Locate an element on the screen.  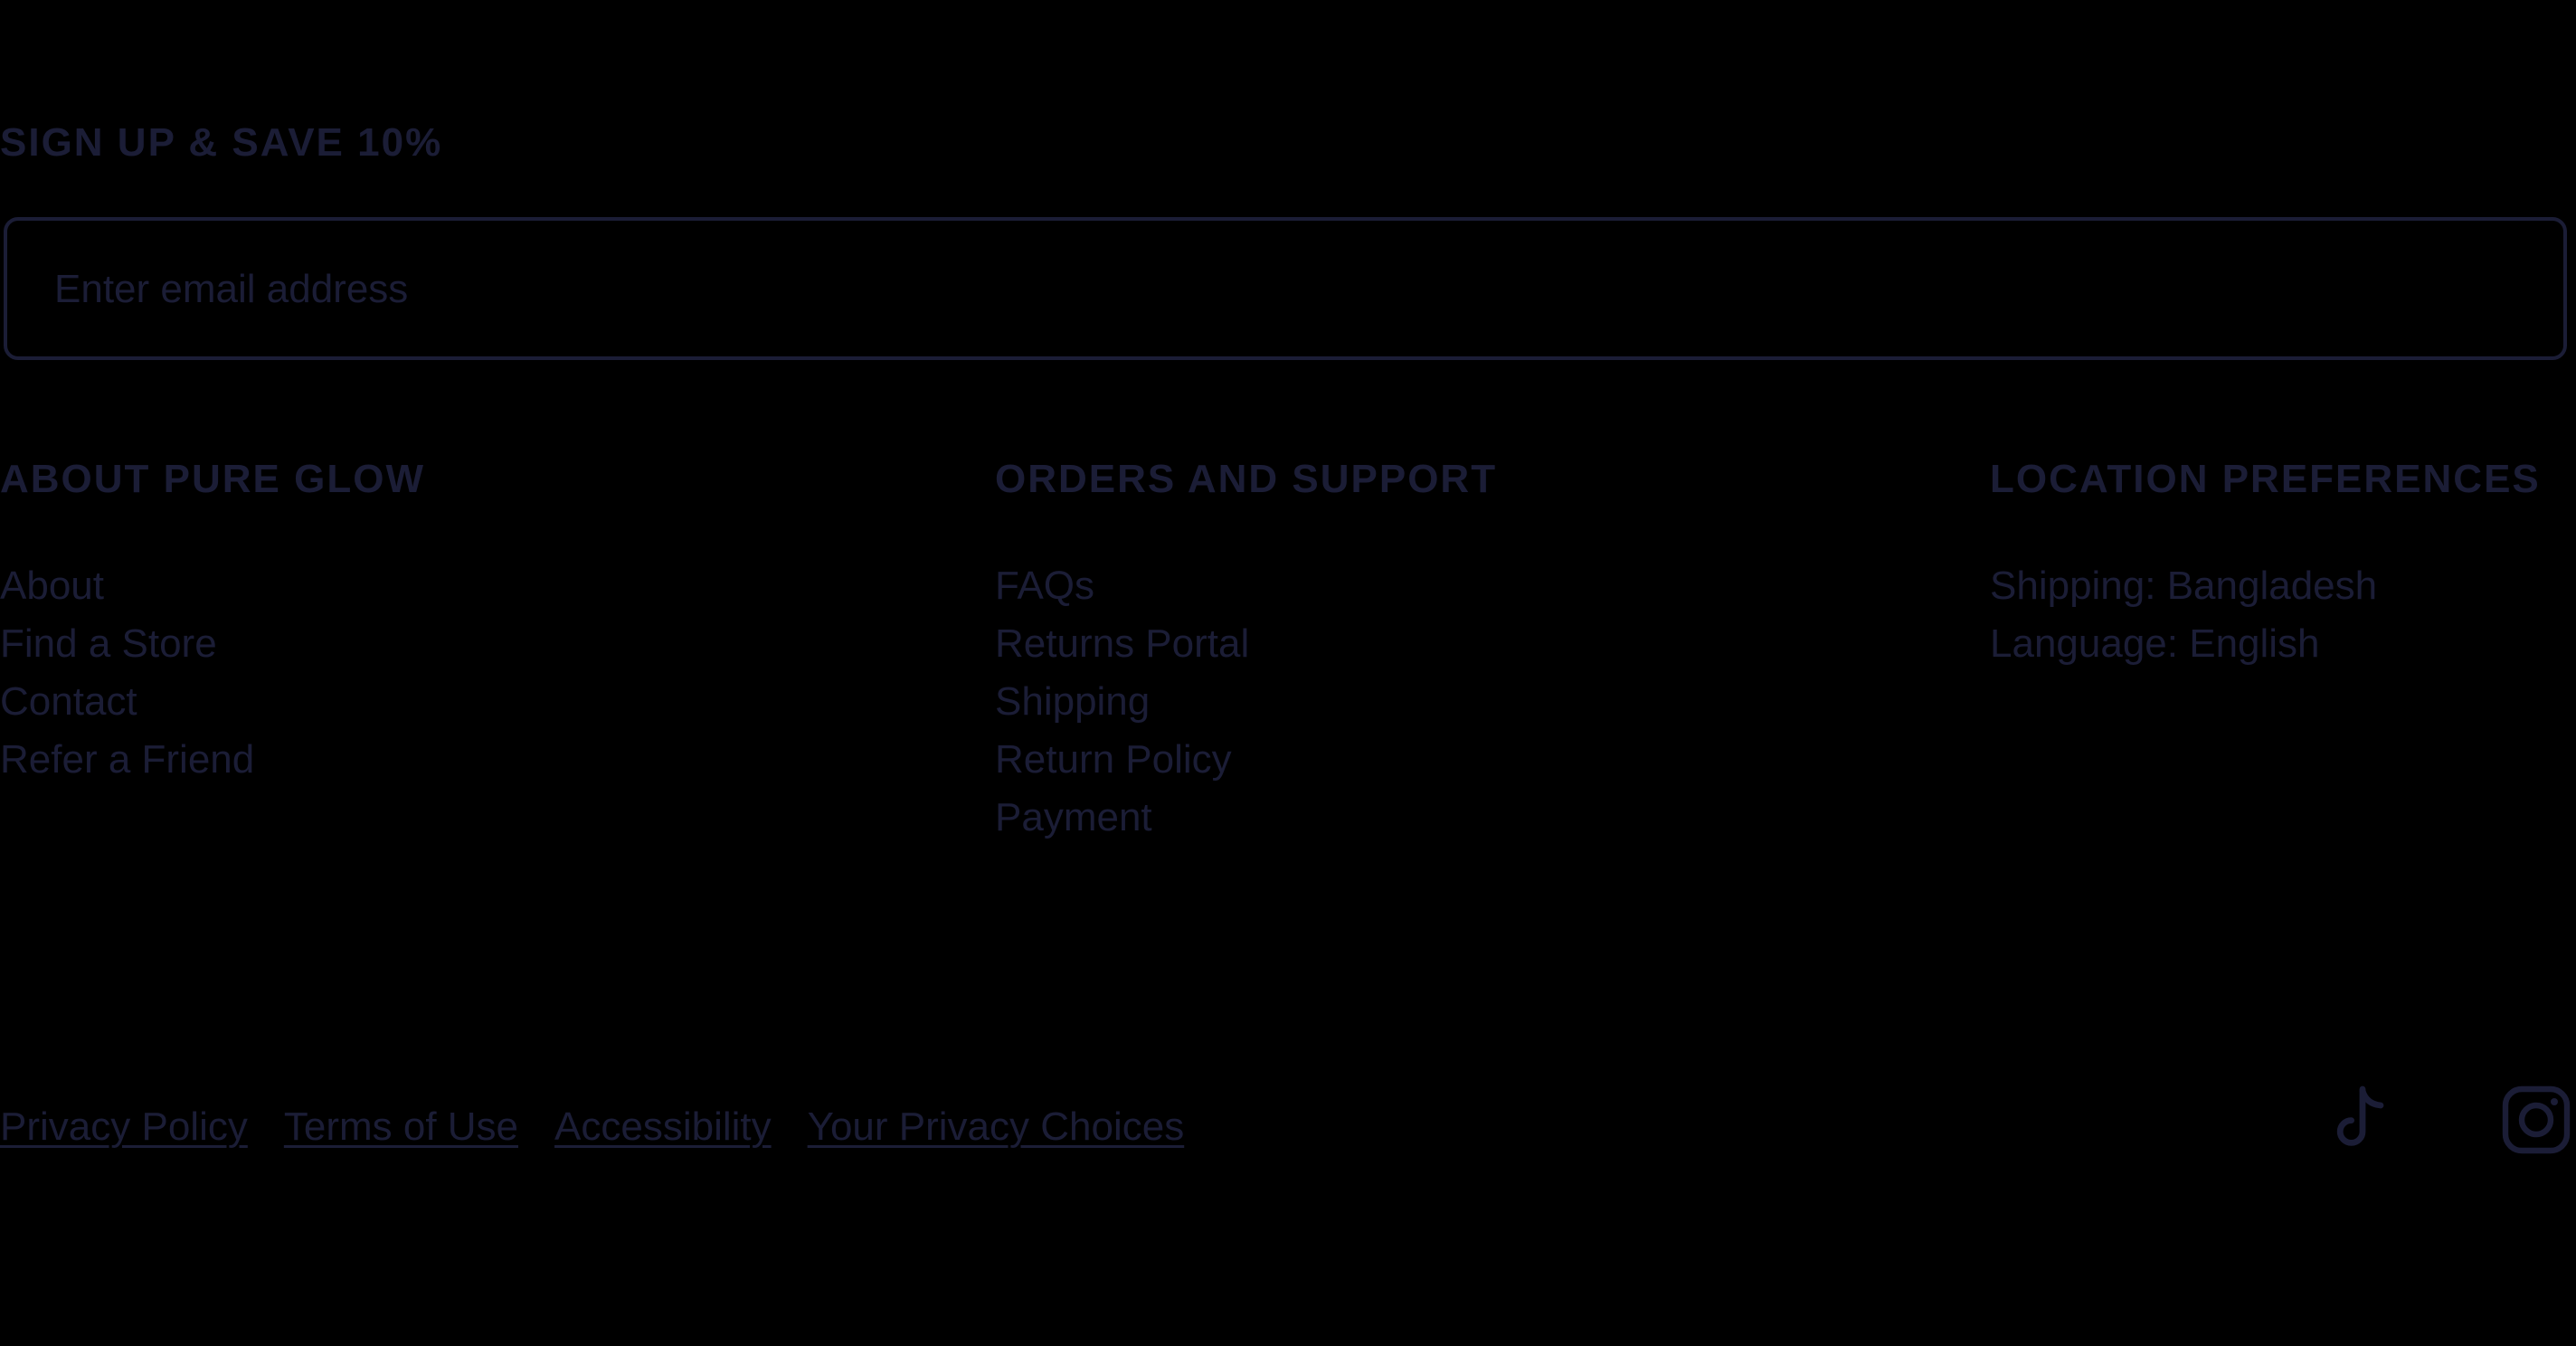
email-input is located at coordinates (1275, 290).